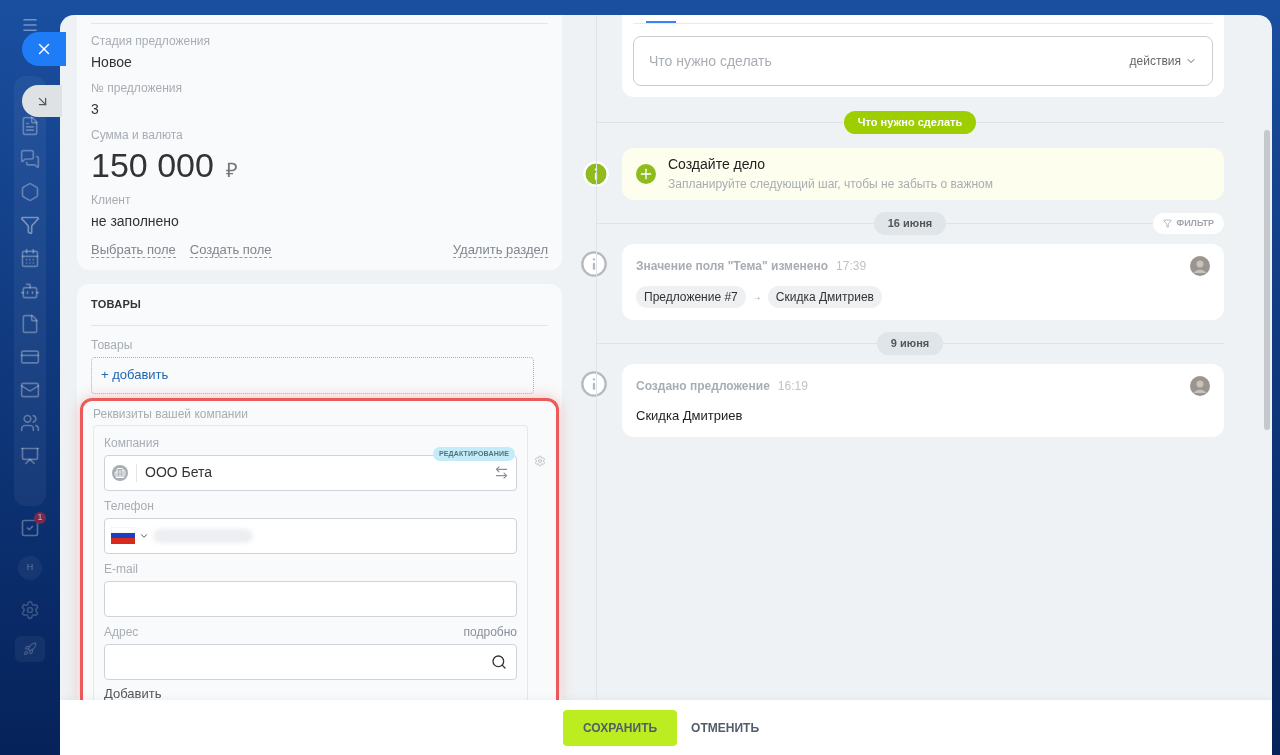 This screenshot has width=1280, height=755. I want to click on robot-icon, so click(30, 291).